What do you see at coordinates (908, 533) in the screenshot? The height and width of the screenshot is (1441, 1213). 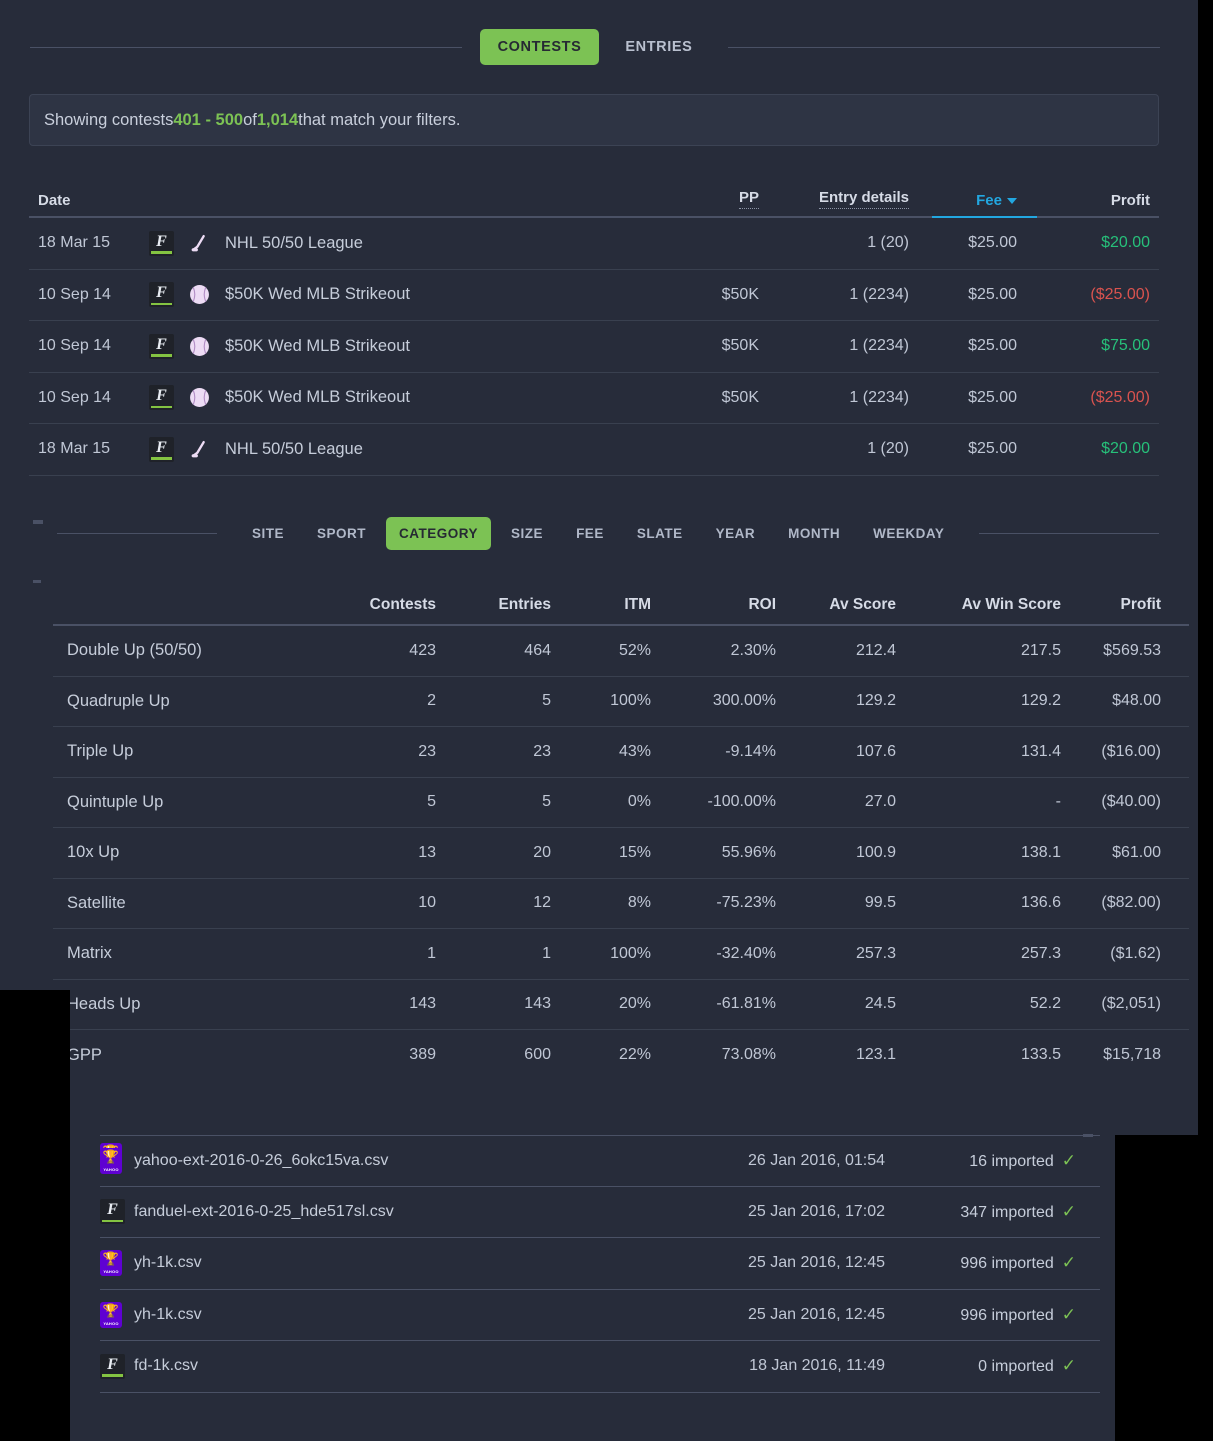 I see `filter-weekday: WEEKDAY` at bounding box center [908, 533].